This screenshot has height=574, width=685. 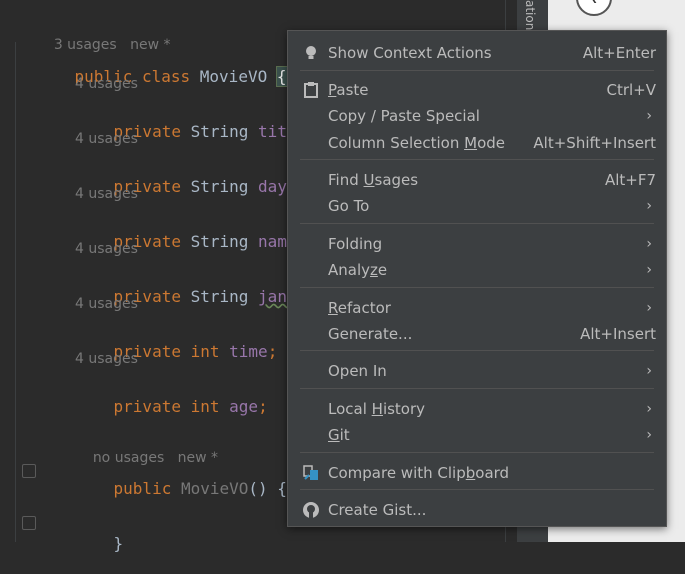 What do you see at coordinates (477, 435) in the screenshot?
I see `menu-item-git: Git ›` at bounding box center [477, 435].